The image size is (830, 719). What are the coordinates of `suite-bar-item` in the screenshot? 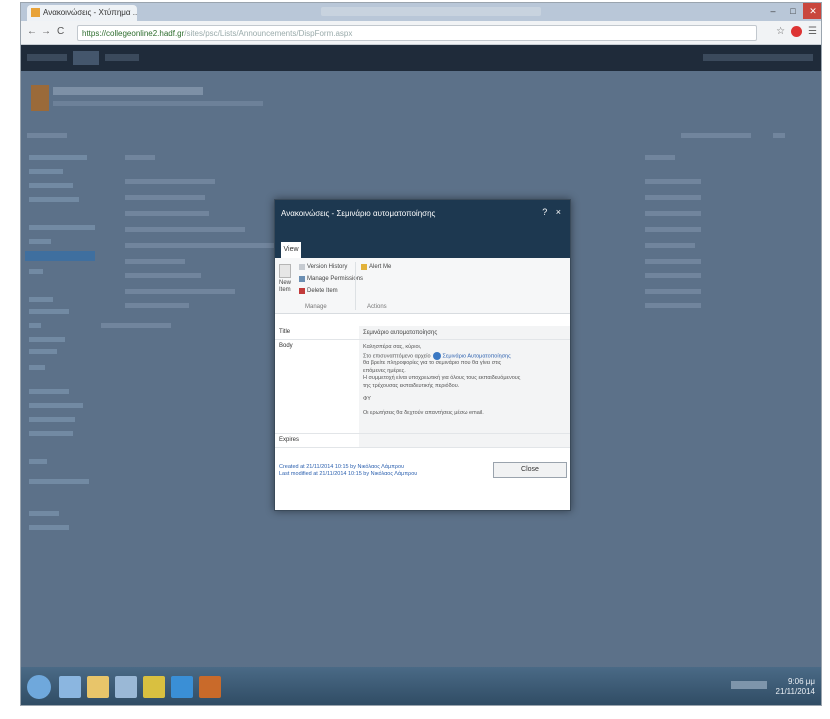 It's located at (122, 57).